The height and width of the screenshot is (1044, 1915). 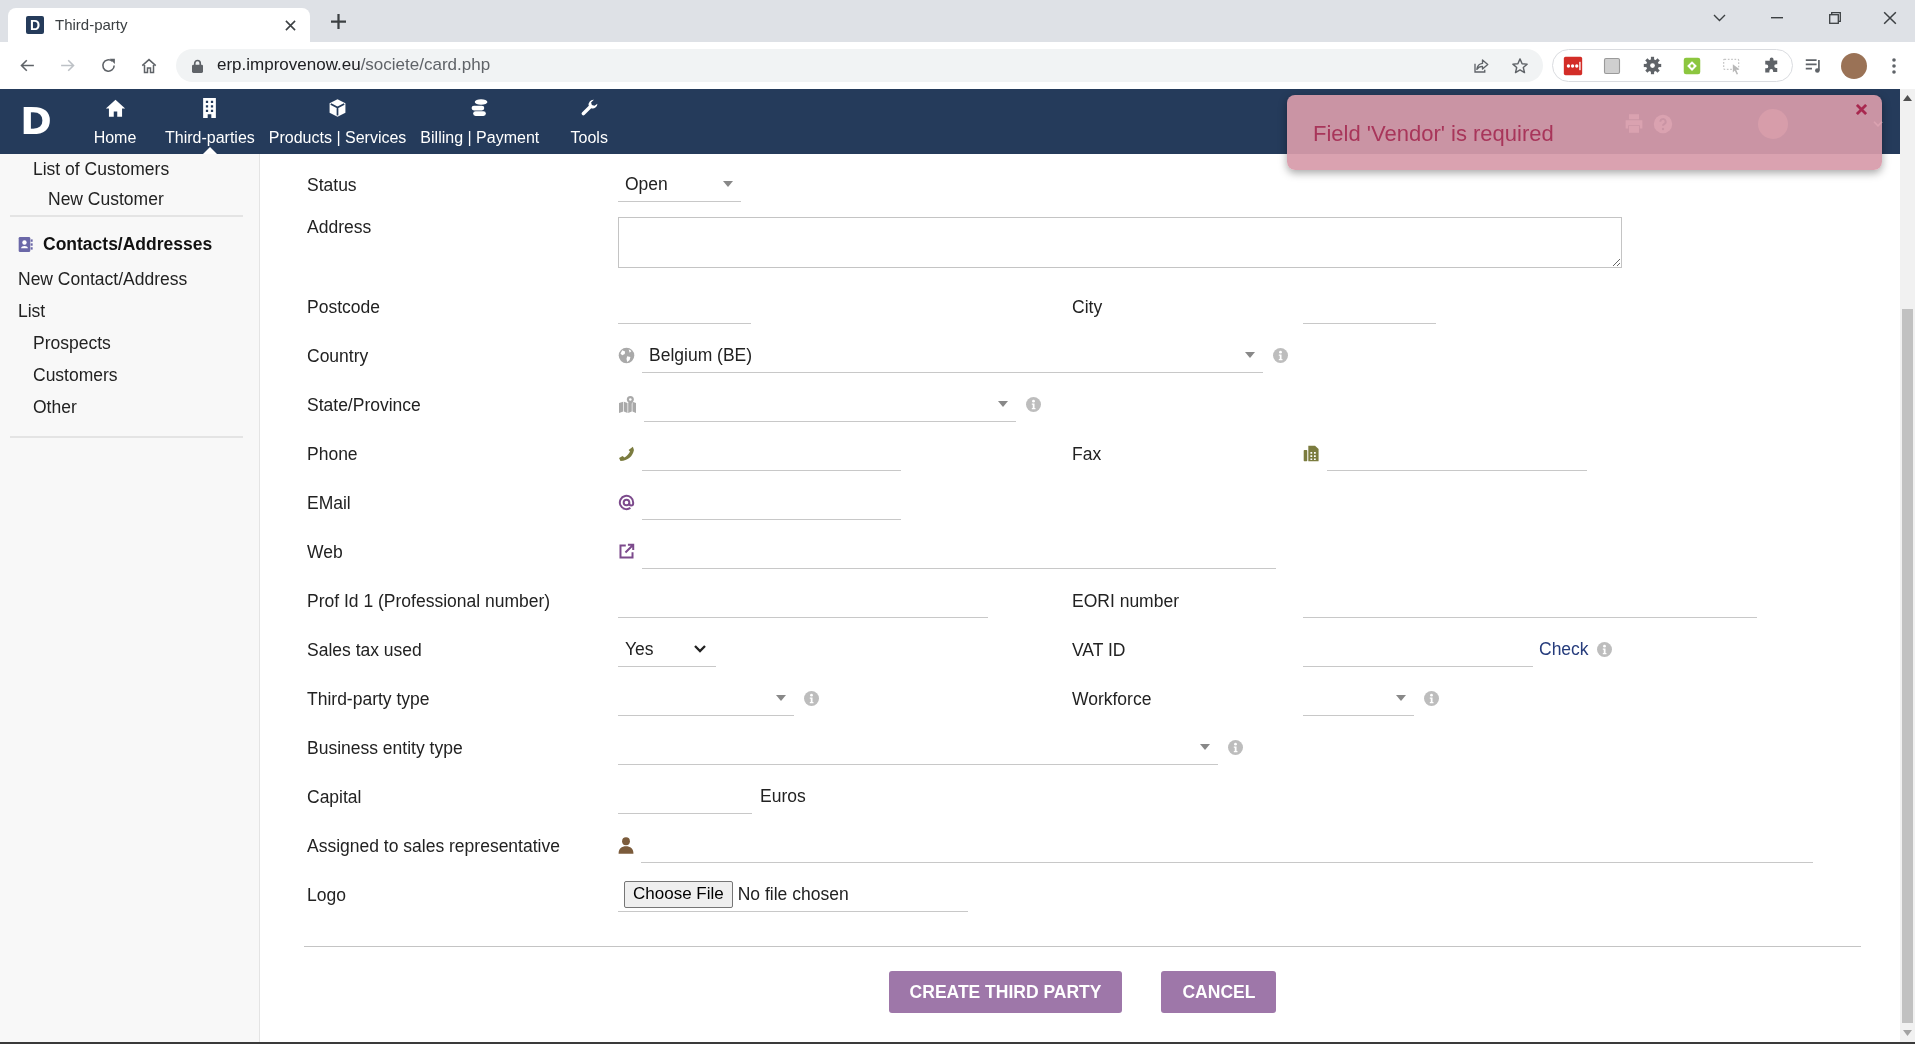 I want to click on file-status-text: No file chosen, so click(x=793, y=894).